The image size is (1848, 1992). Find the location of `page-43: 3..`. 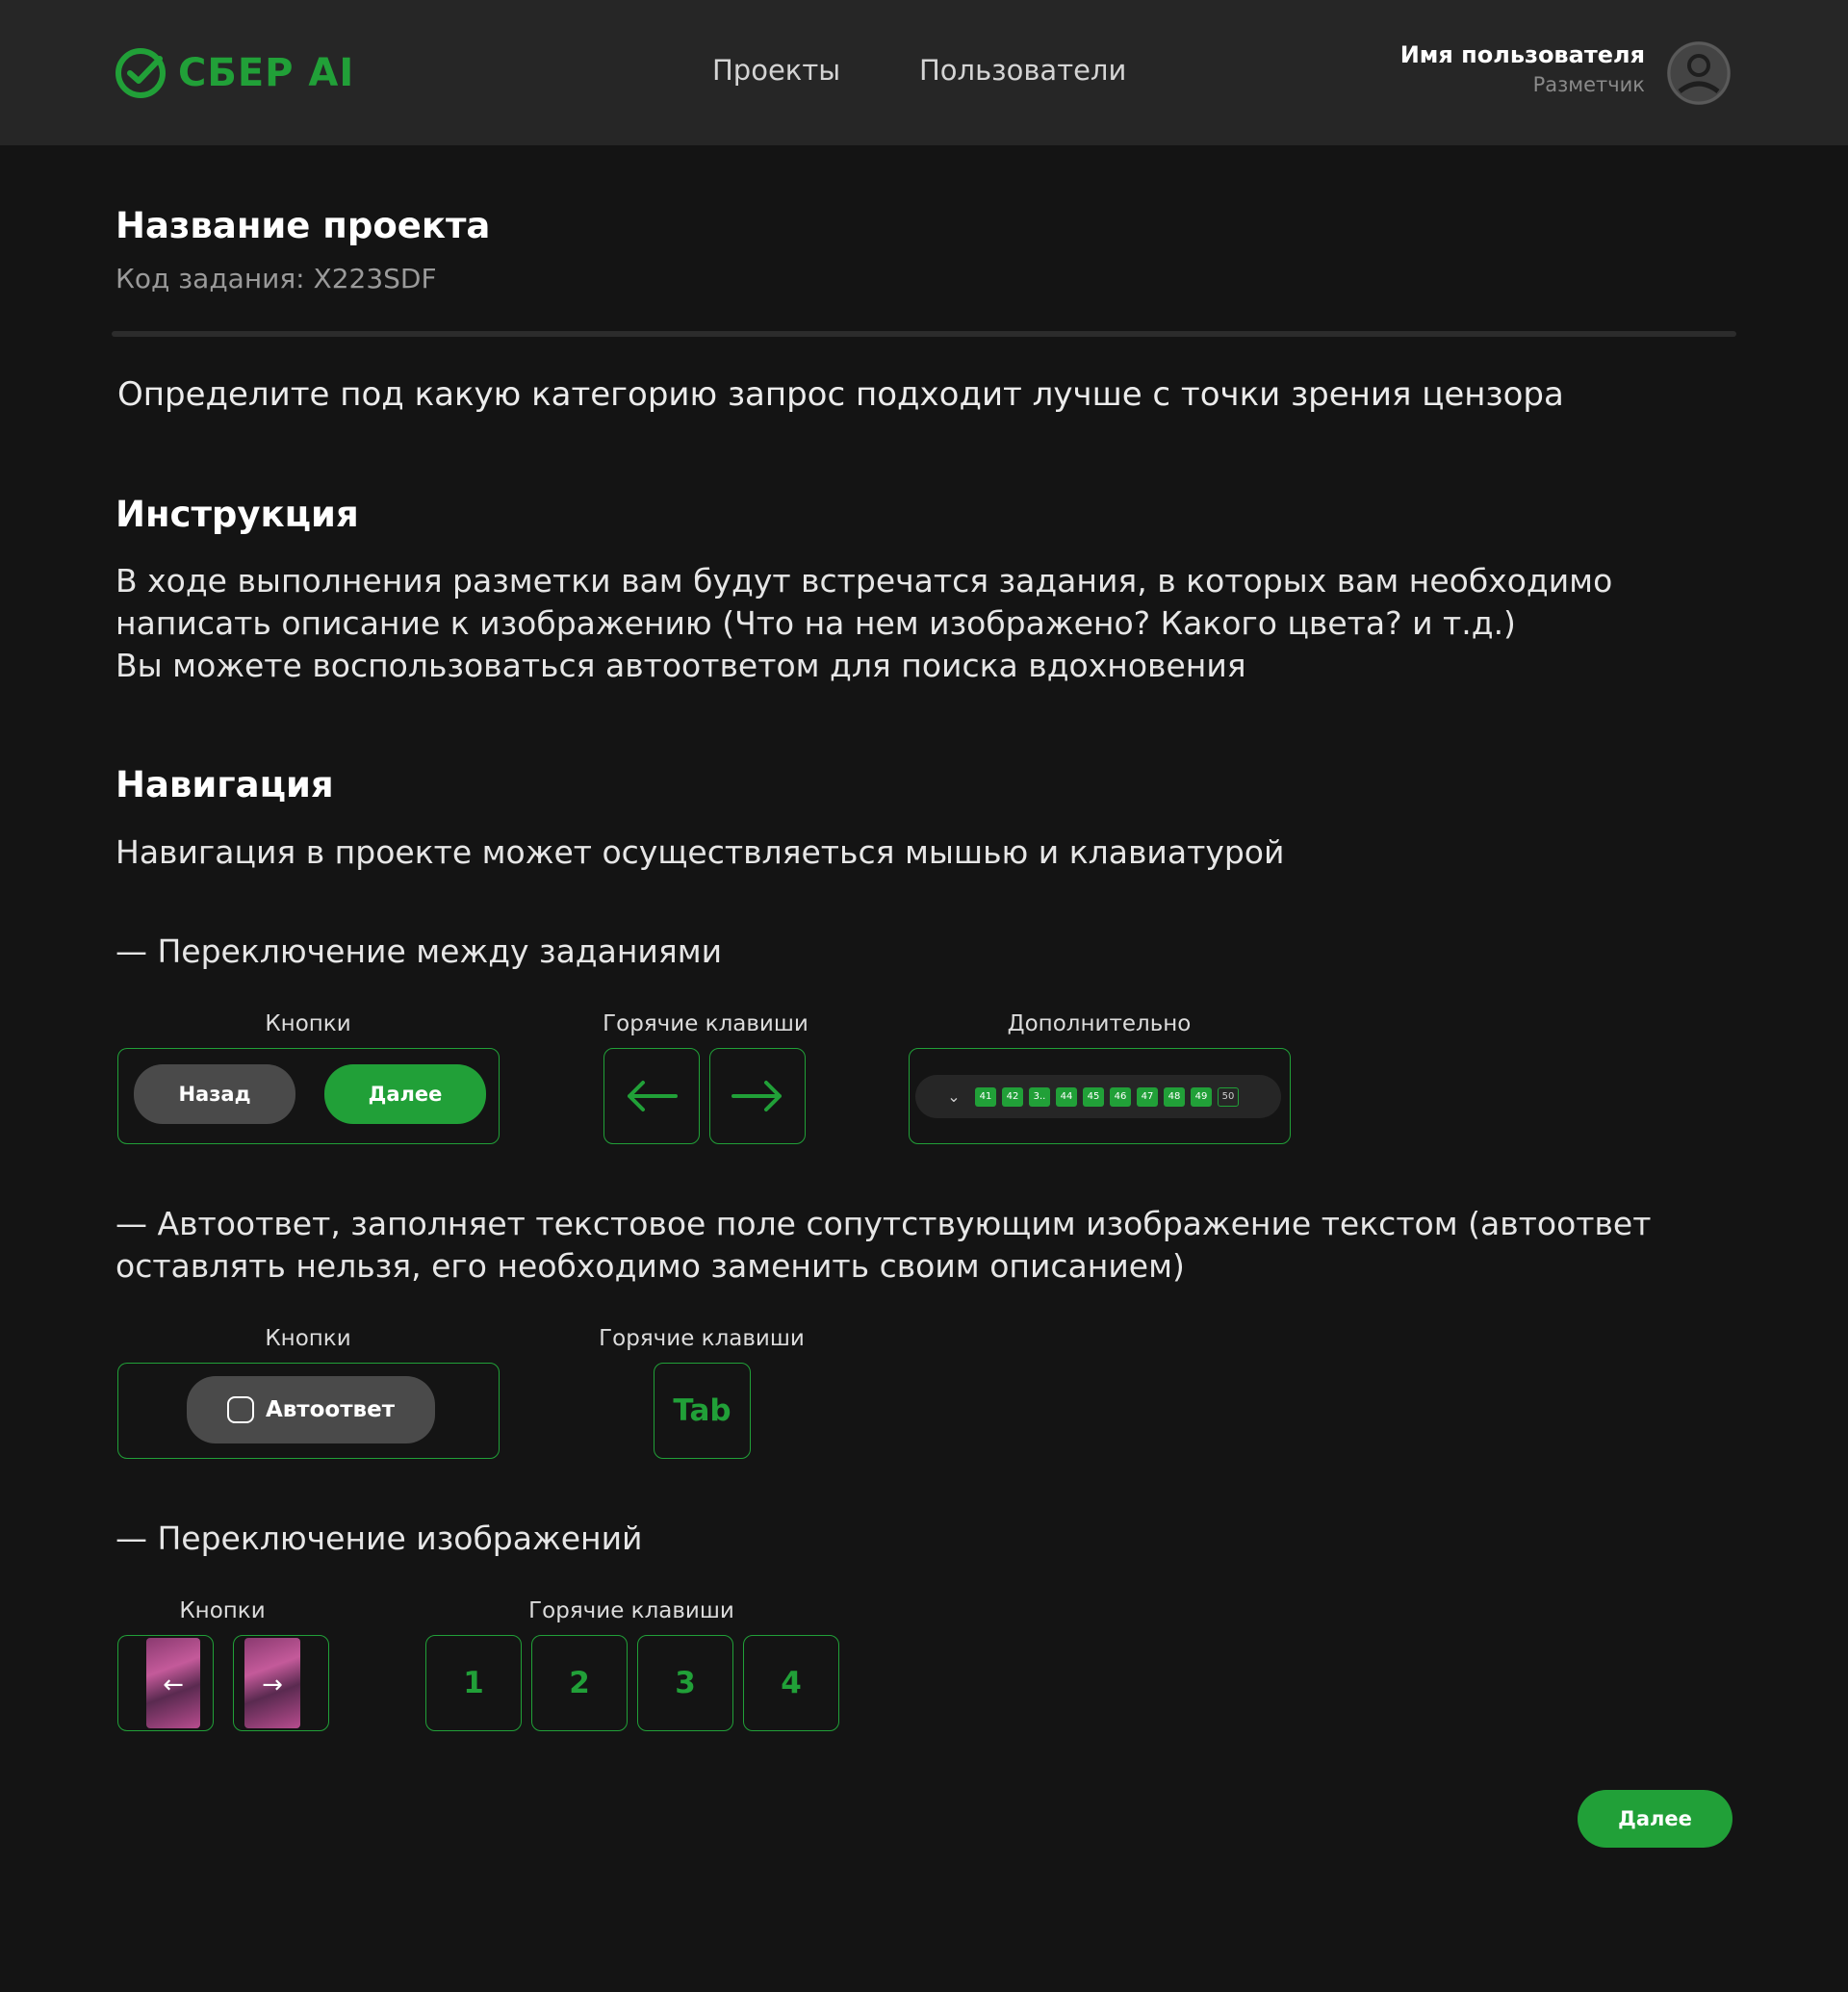

page-43: 3.. is located at coordinates (1039, 1096).